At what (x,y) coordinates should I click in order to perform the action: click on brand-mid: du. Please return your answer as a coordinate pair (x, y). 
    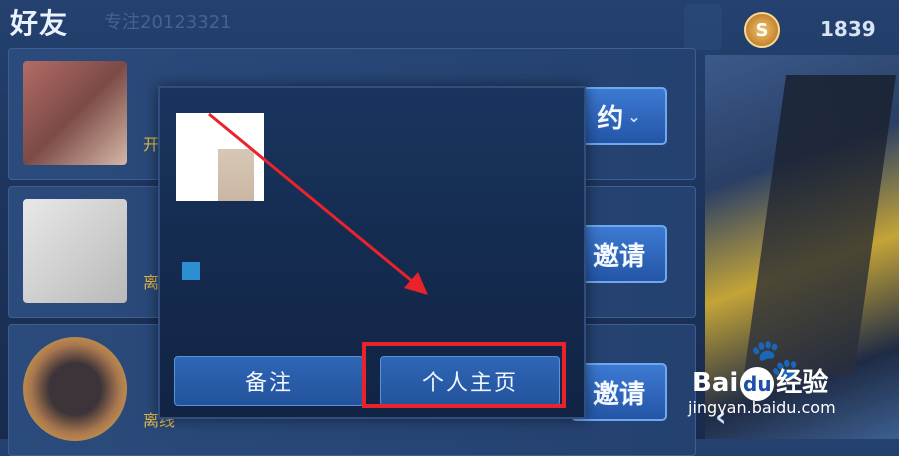
    Looking at the image, I should click on (757, 384).